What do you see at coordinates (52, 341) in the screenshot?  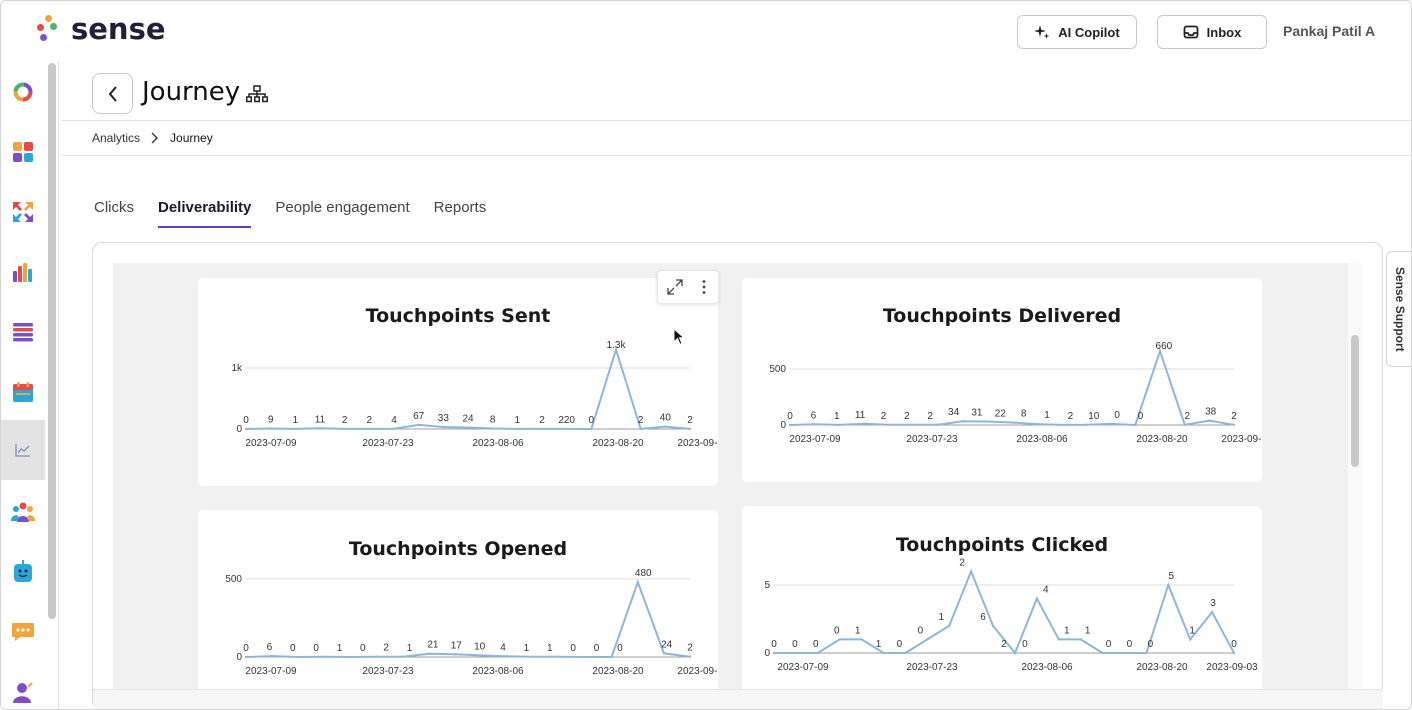 I see `sidebar-scrollbar` at bounding box center [52, 341].